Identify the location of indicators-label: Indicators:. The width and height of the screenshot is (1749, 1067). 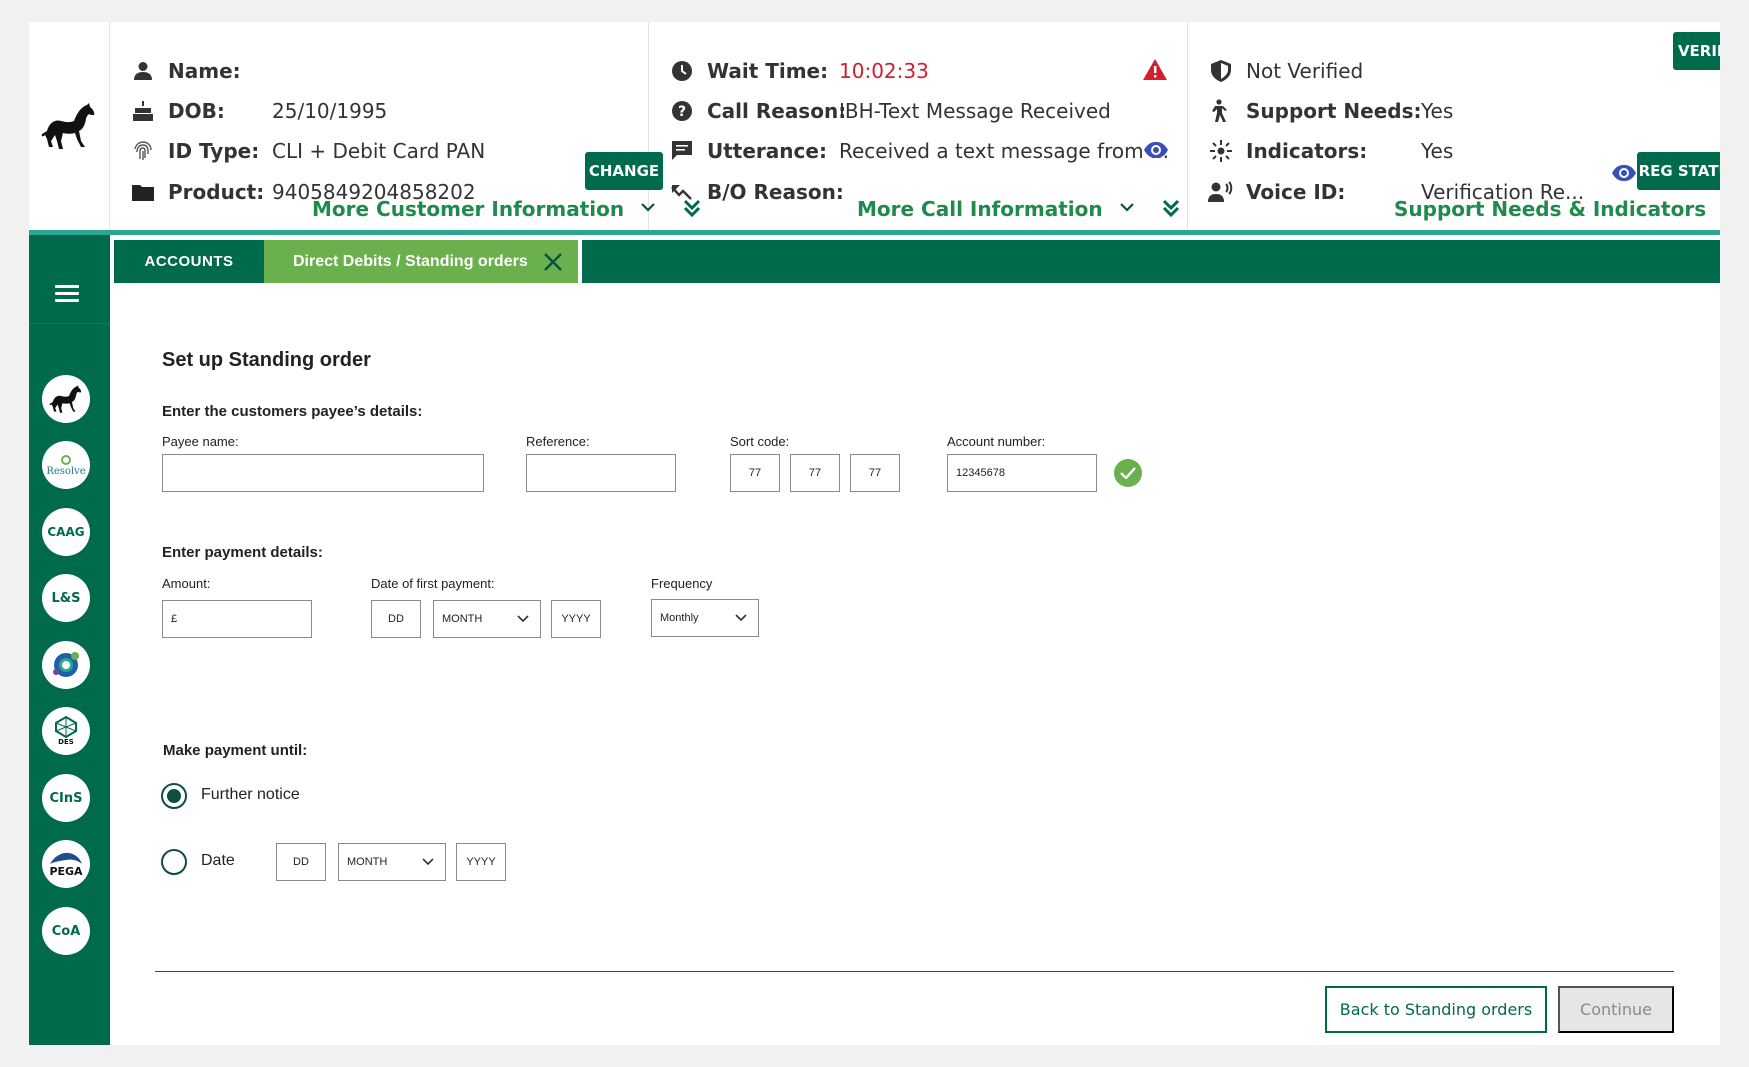
(1307, 151).